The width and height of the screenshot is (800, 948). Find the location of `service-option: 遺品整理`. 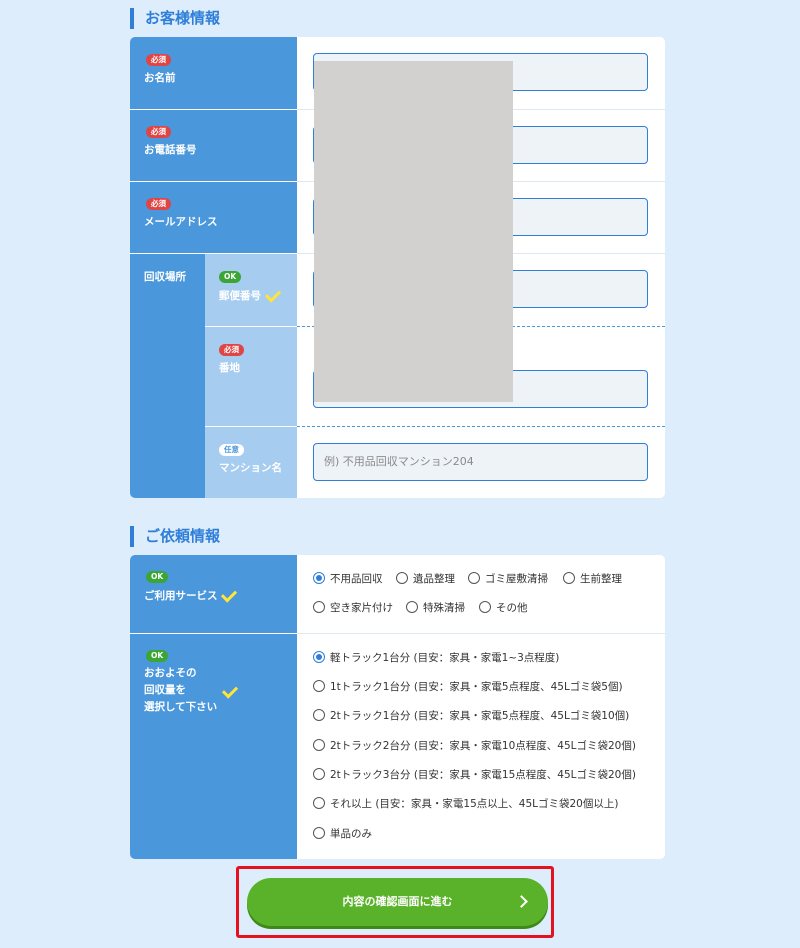

service-option: 遺品整理 is located at coordinates (425, 579).